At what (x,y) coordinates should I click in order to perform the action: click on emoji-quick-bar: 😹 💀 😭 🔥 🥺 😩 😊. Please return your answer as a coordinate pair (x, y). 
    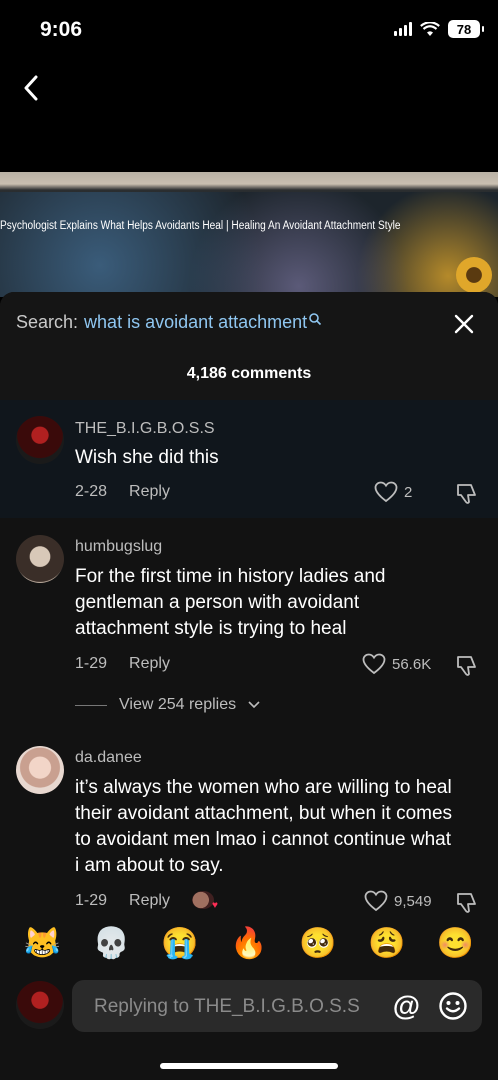
    Looking at the image, I should click on (249, 943).